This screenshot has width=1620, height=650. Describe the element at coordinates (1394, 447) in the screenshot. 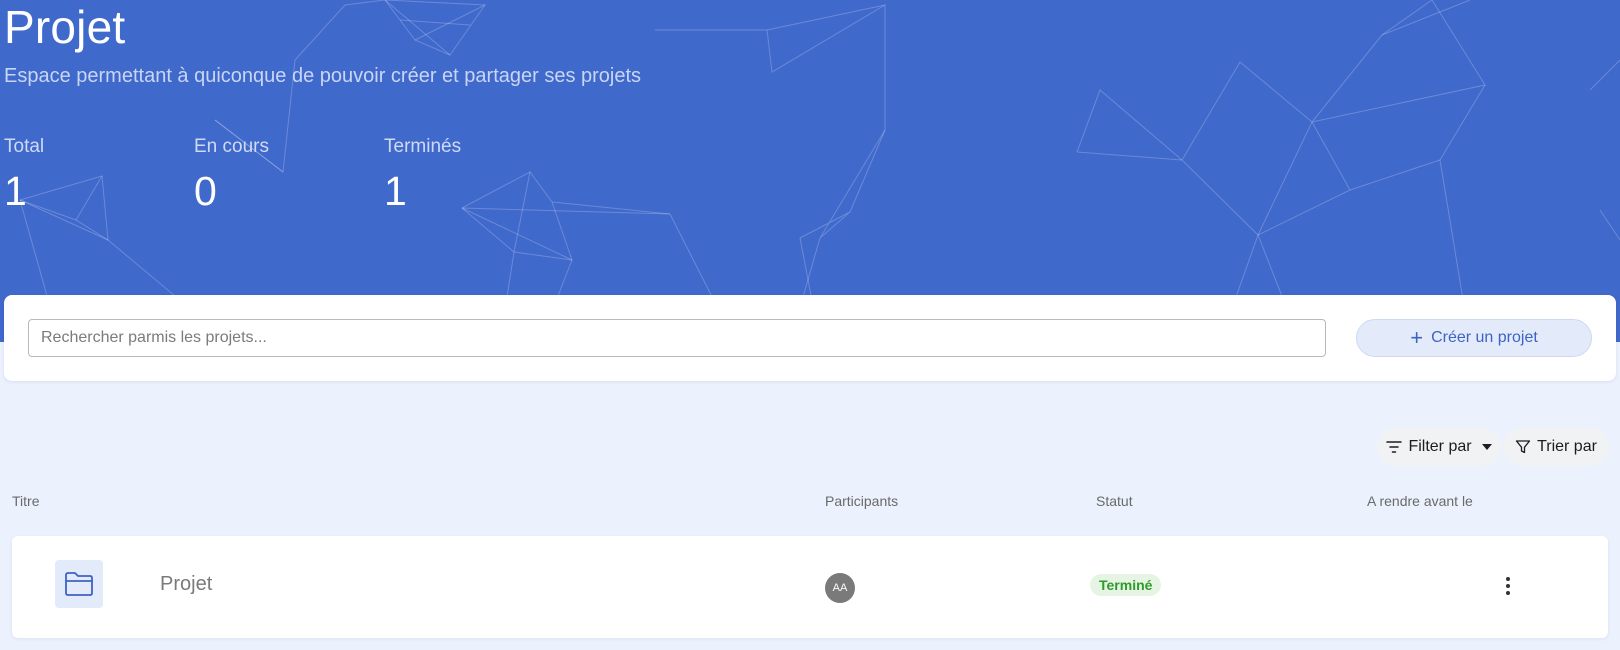

I see `filter-lines-icon` at that location.